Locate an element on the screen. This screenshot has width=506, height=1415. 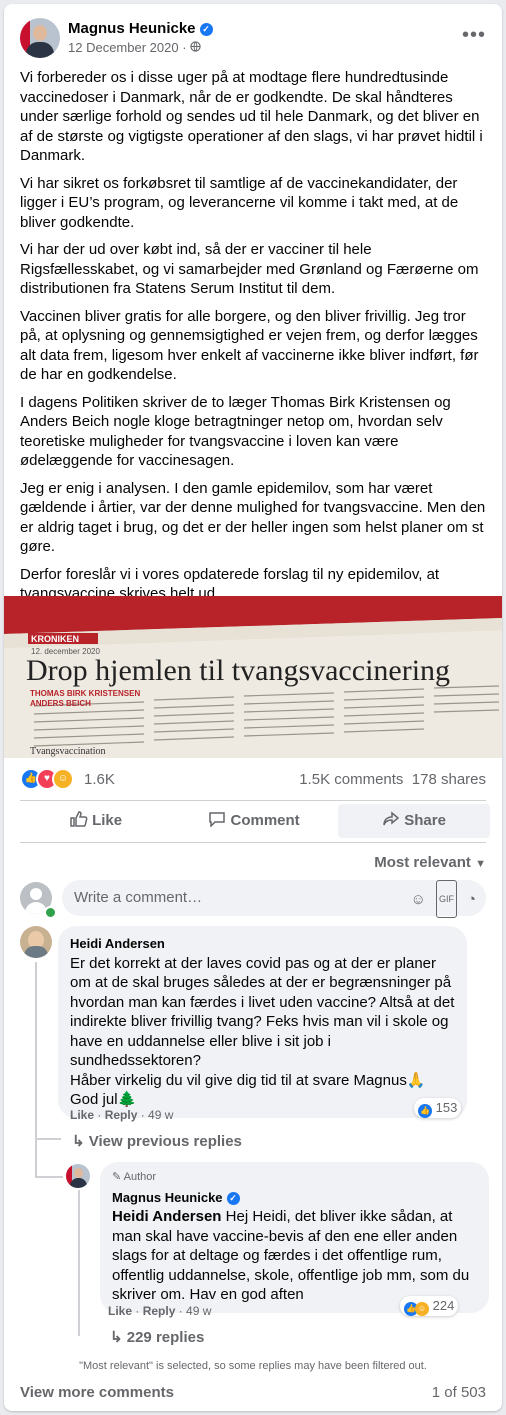
author-name-text: Magnus Heunicke is located at coordinates (132, 28).